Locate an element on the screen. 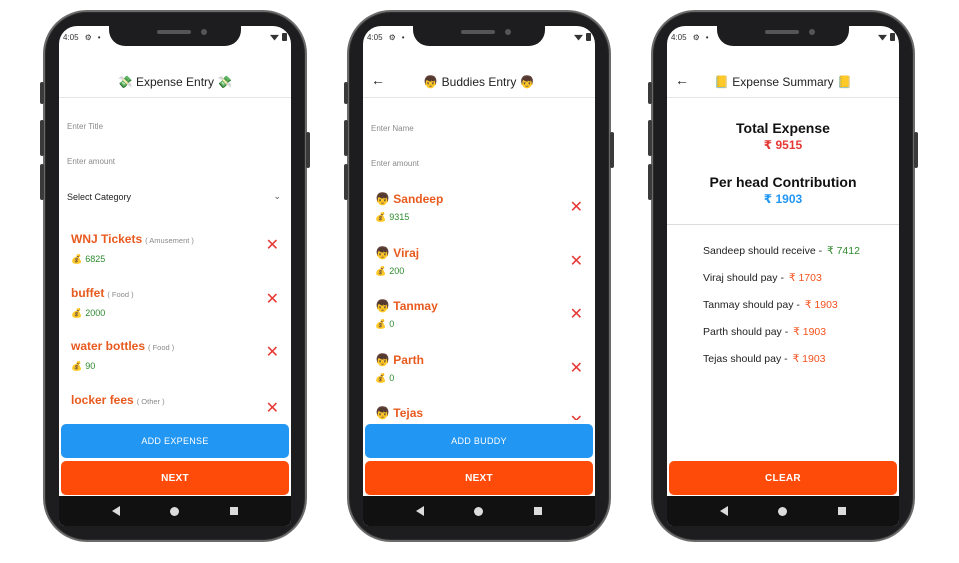  total-expense-block: Total Expense ₹ 9515 is located at coordinates (783, 136).